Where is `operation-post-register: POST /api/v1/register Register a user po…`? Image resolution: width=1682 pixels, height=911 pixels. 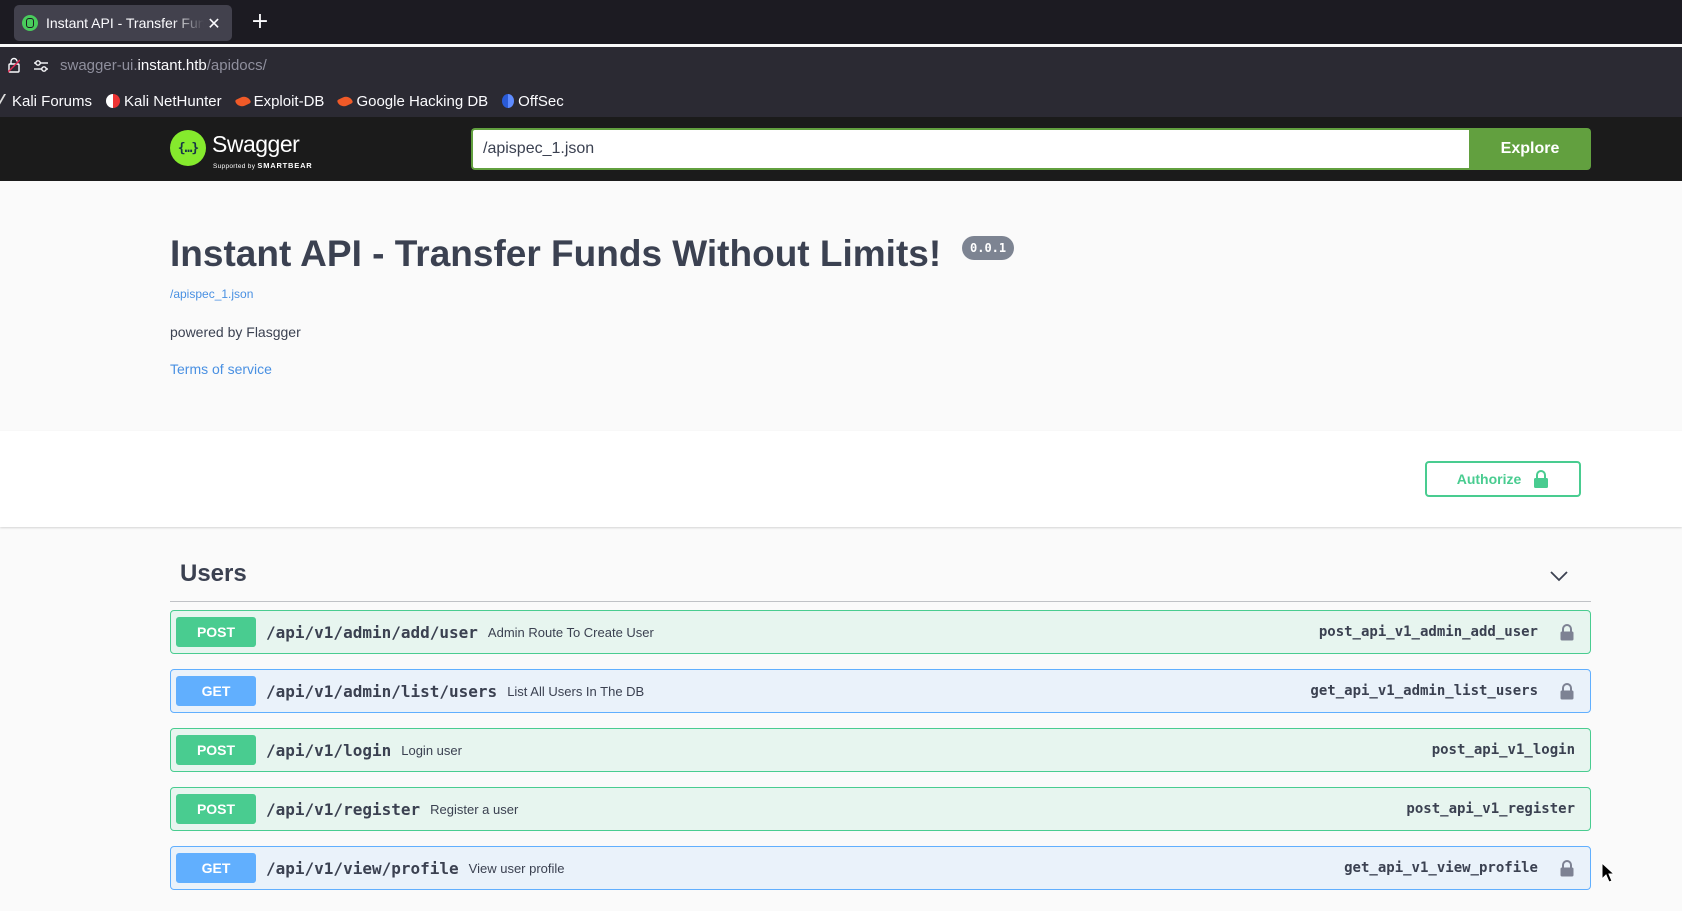 operation-post-register: POST /api/v1/register Register a user po… is located at coordinates (880, 809).